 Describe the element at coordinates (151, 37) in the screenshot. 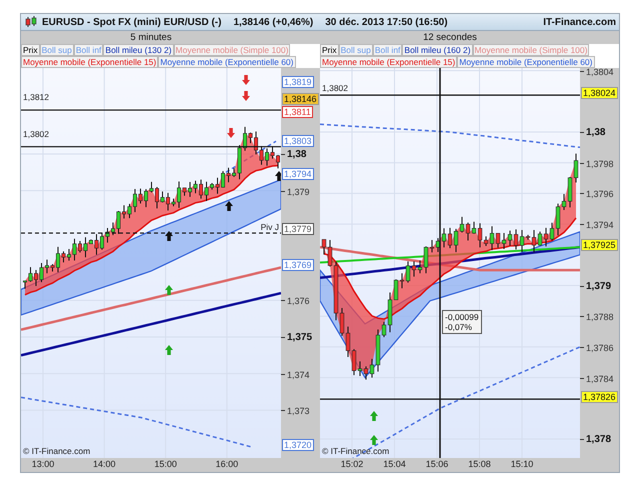

I see `period-label: 5 minutes` at that location.